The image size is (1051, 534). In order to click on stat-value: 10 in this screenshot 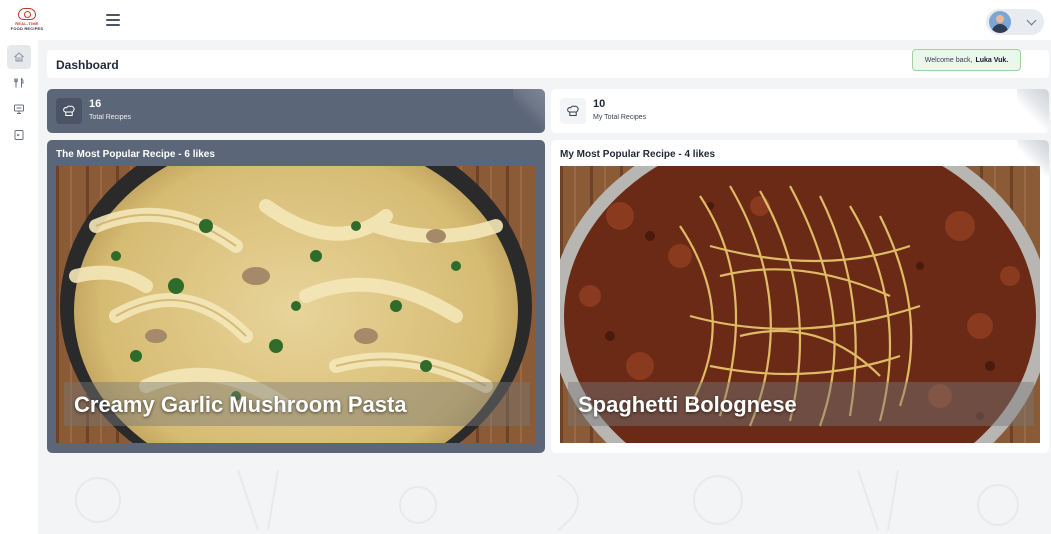, I will do `click(599, 104)`.